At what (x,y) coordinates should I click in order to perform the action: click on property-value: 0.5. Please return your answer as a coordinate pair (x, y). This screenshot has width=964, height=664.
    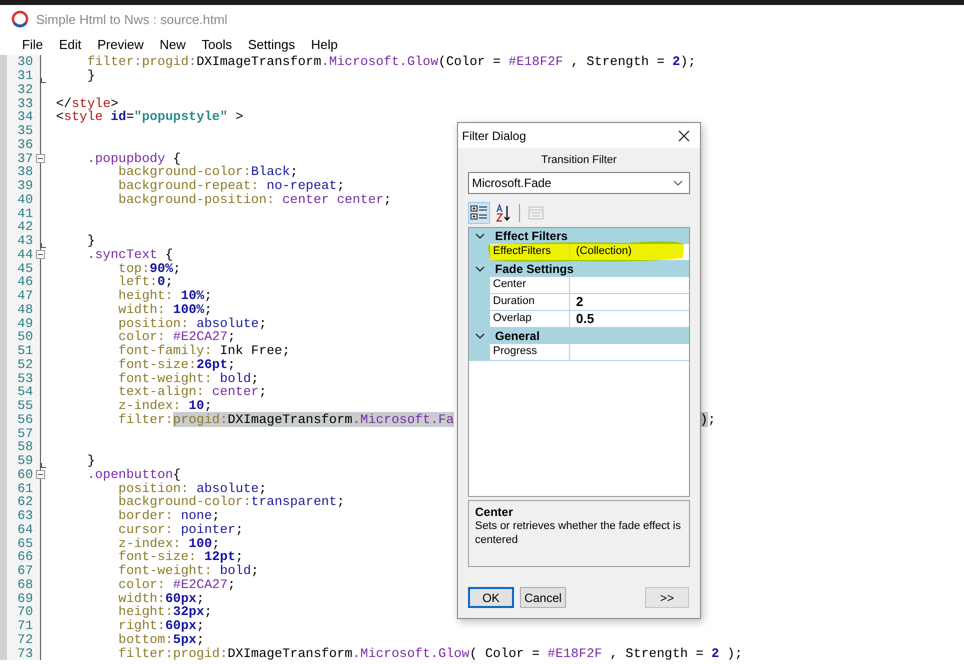
    Looking at the image, I should click on (629, 319).